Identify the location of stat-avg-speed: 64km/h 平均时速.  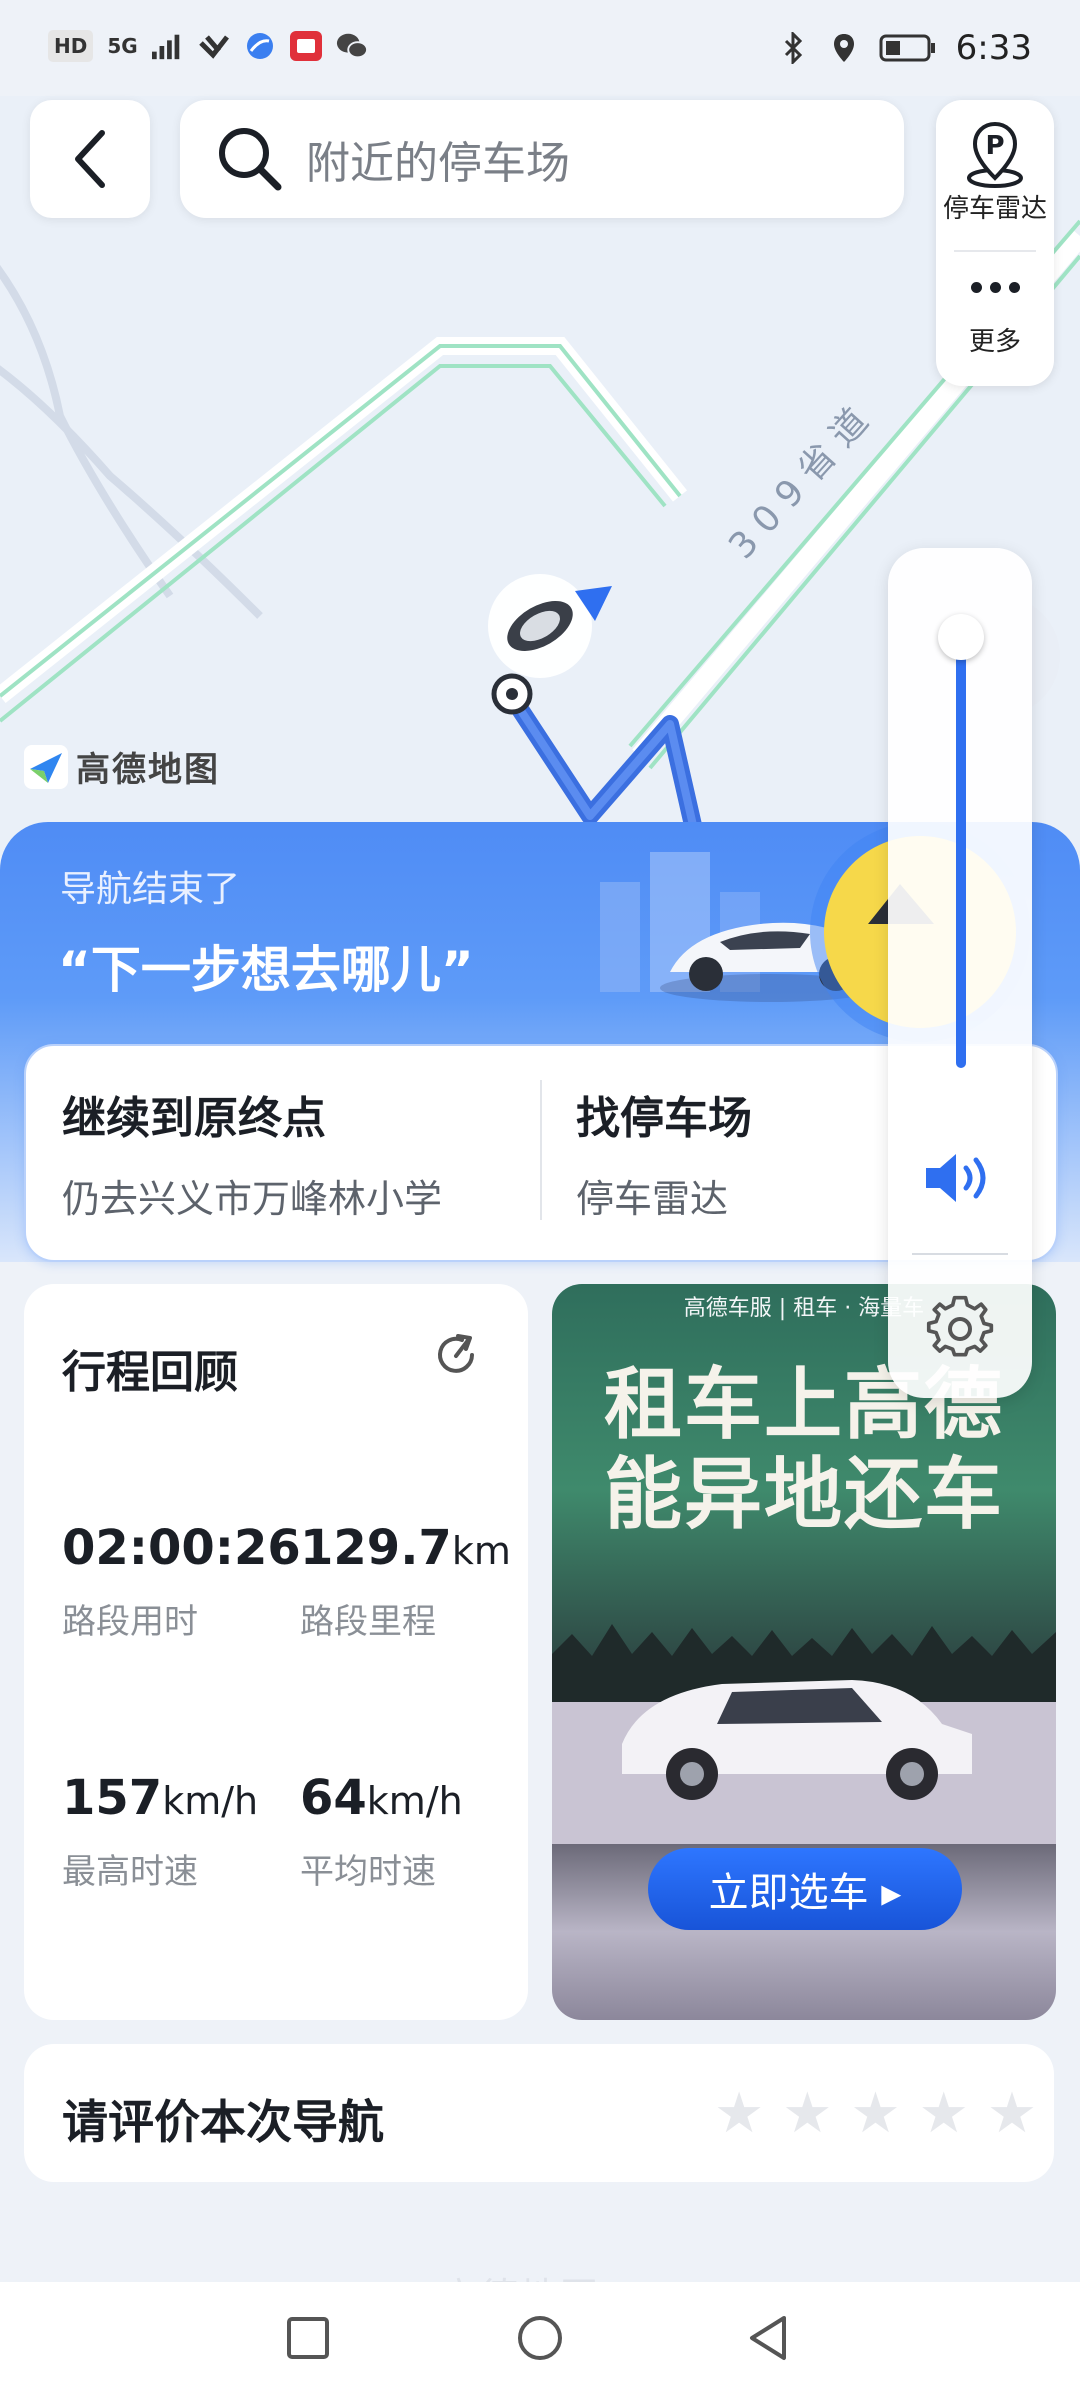
(381, 1831).